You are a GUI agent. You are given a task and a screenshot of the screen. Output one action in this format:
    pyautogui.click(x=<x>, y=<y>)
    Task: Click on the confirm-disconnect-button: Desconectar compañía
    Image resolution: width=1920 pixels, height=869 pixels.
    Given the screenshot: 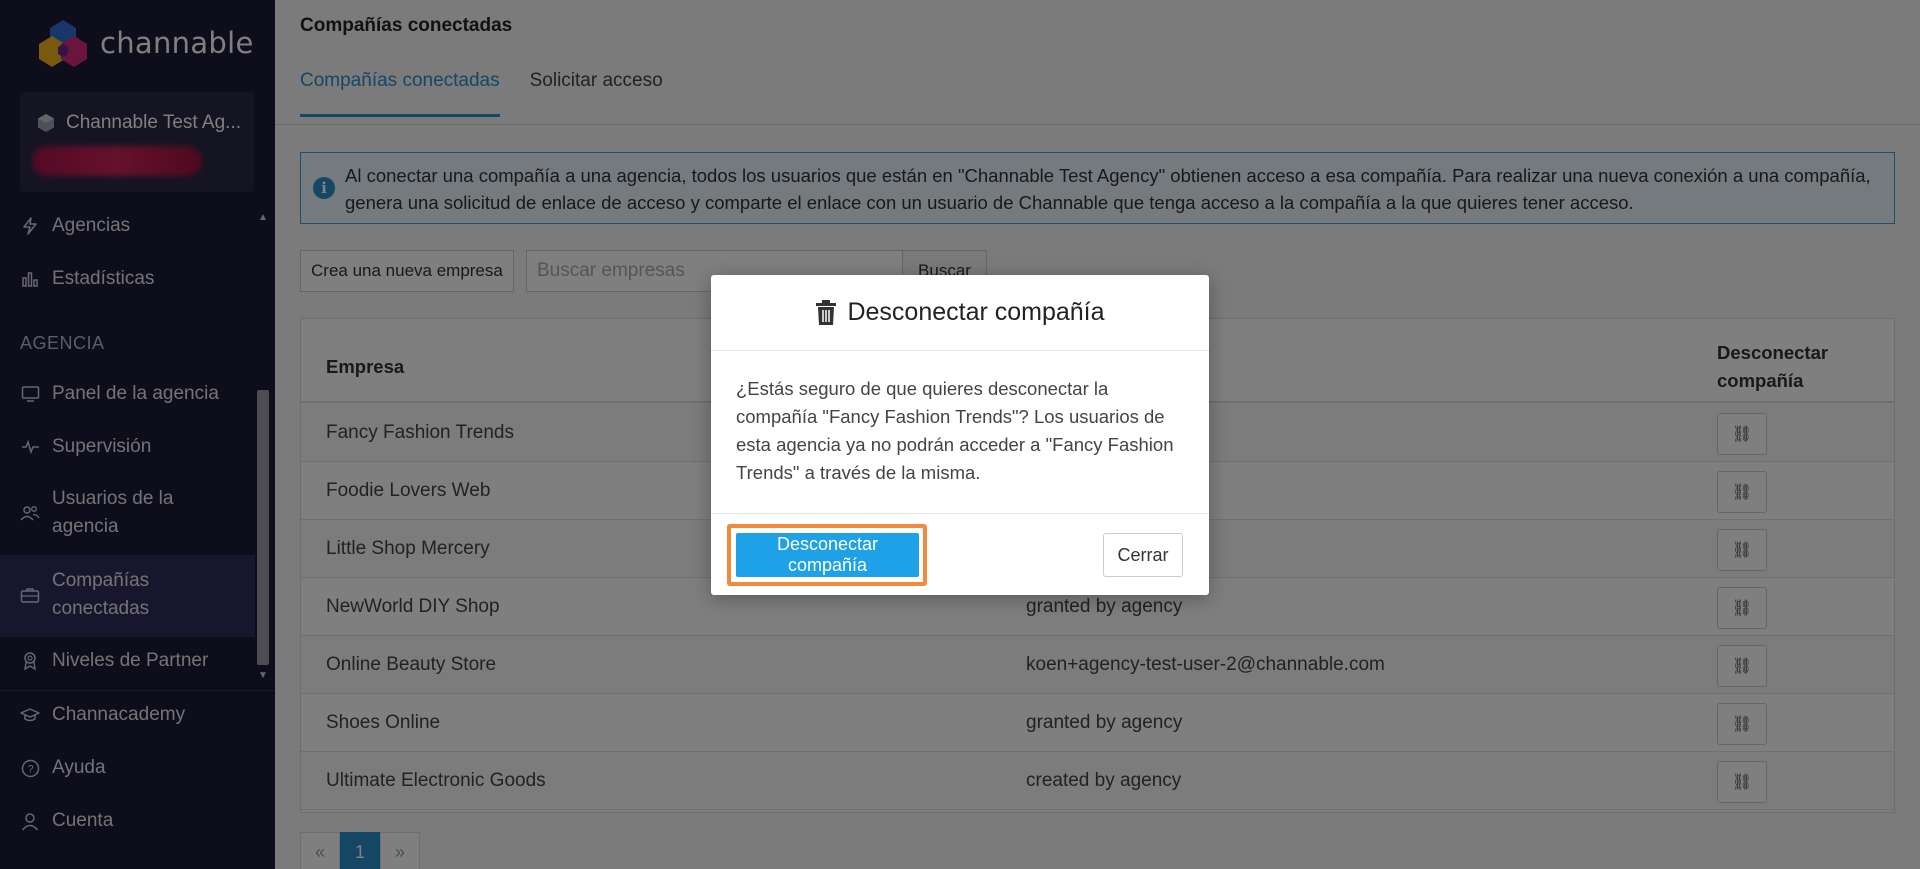 What is the action you would take?
    pyautogui.click(x=827, y=555)
    